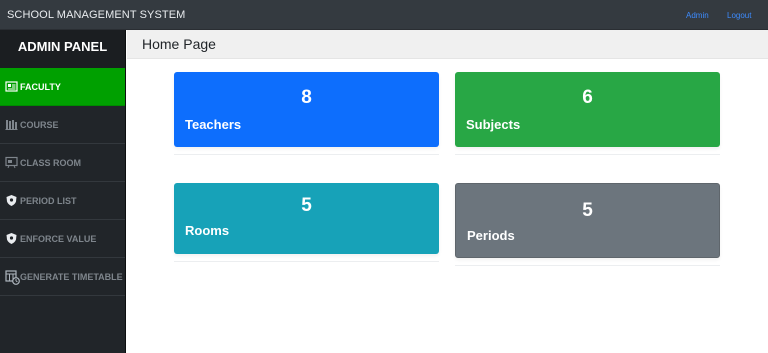  What do you see at coordinates (12, 277) in the screenshot?
I see `timetable-icon` at bounding box center [12, 277].